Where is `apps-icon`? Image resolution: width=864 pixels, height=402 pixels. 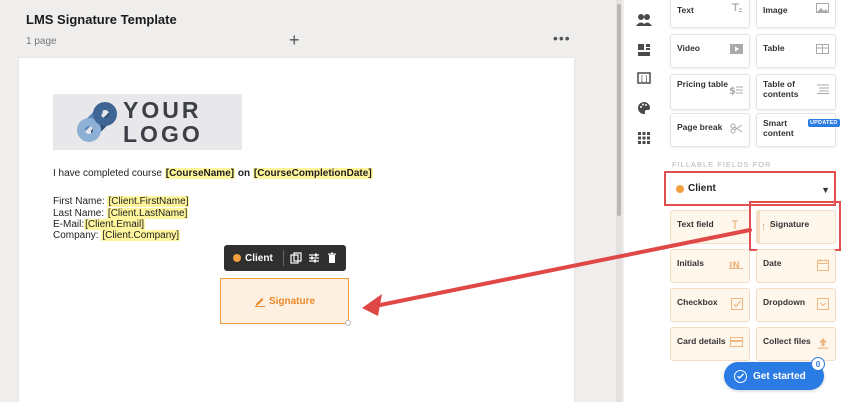
apps-icon is located at coordinates (644, 138).